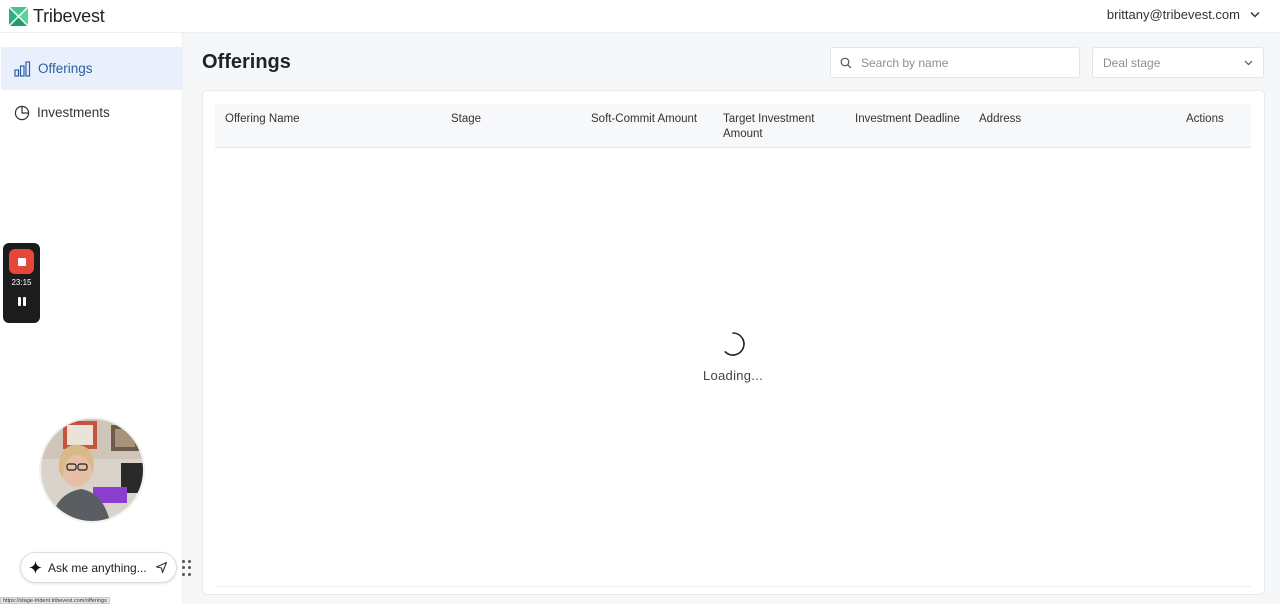 The height and width of the screenshot is (604, 1280). I want to click on user-menu: brittany@tribevest.com, so click(1183, 14).